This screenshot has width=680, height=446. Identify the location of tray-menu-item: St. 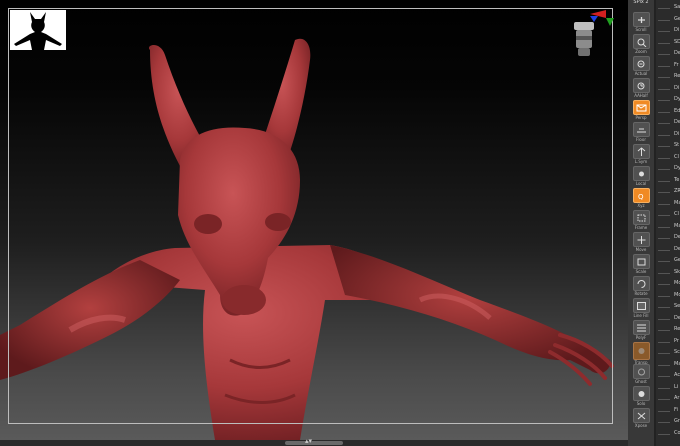
(676, 145).